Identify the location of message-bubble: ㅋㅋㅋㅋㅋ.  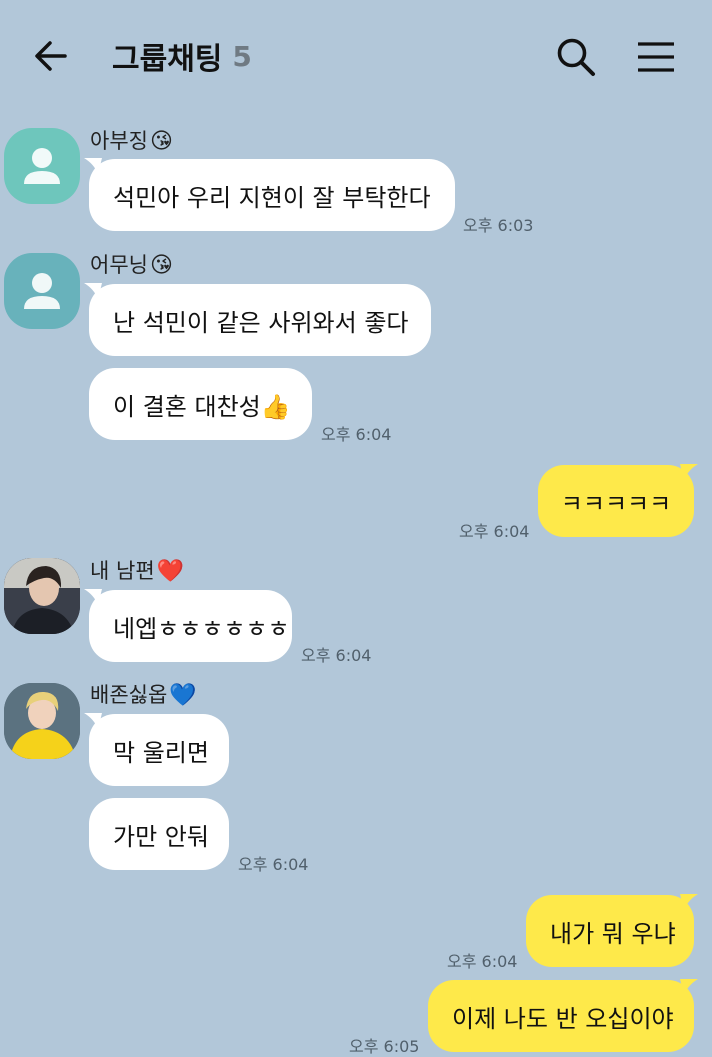
(616, 501).